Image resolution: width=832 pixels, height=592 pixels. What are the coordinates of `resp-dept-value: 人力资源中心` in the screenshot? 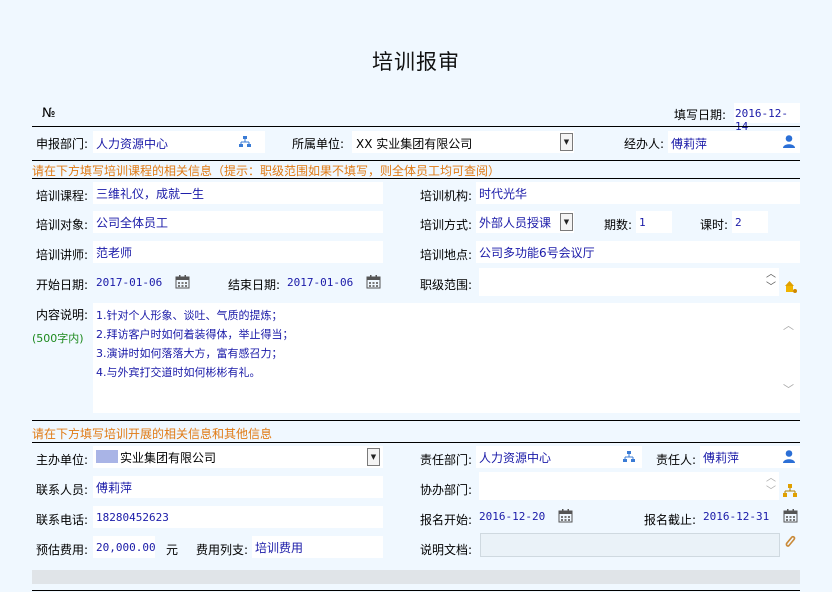 It's located at (515, 458).